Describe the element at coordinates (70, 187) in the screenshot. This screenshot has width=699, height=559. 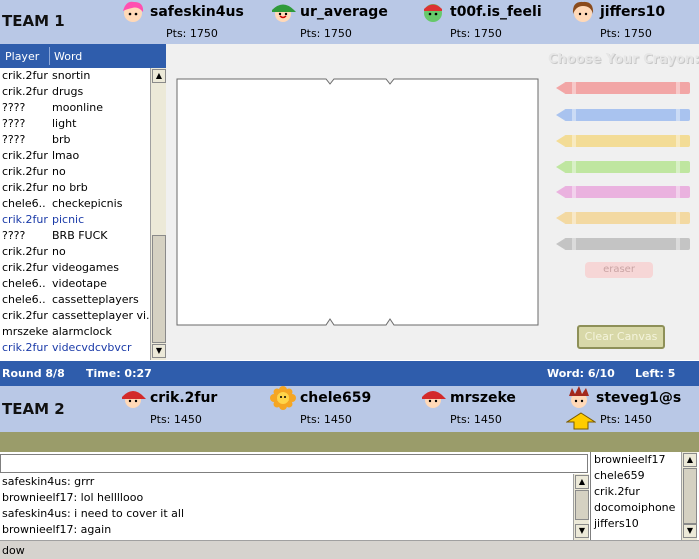
I see `row-word: no brb` at that location.